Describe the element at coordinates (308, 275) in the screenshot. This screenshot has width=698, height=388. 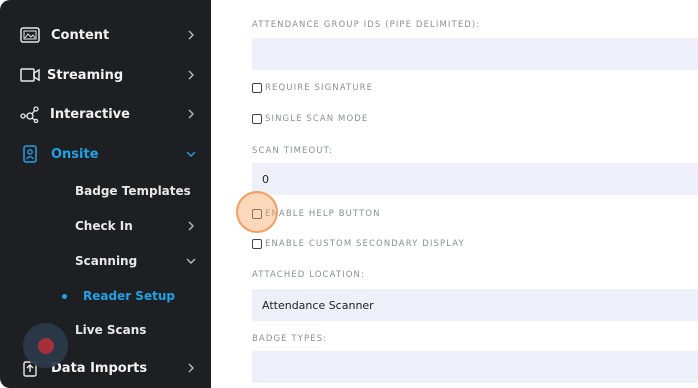
I see `attached-location-label: ATTACHED LOCATION:` at that location.